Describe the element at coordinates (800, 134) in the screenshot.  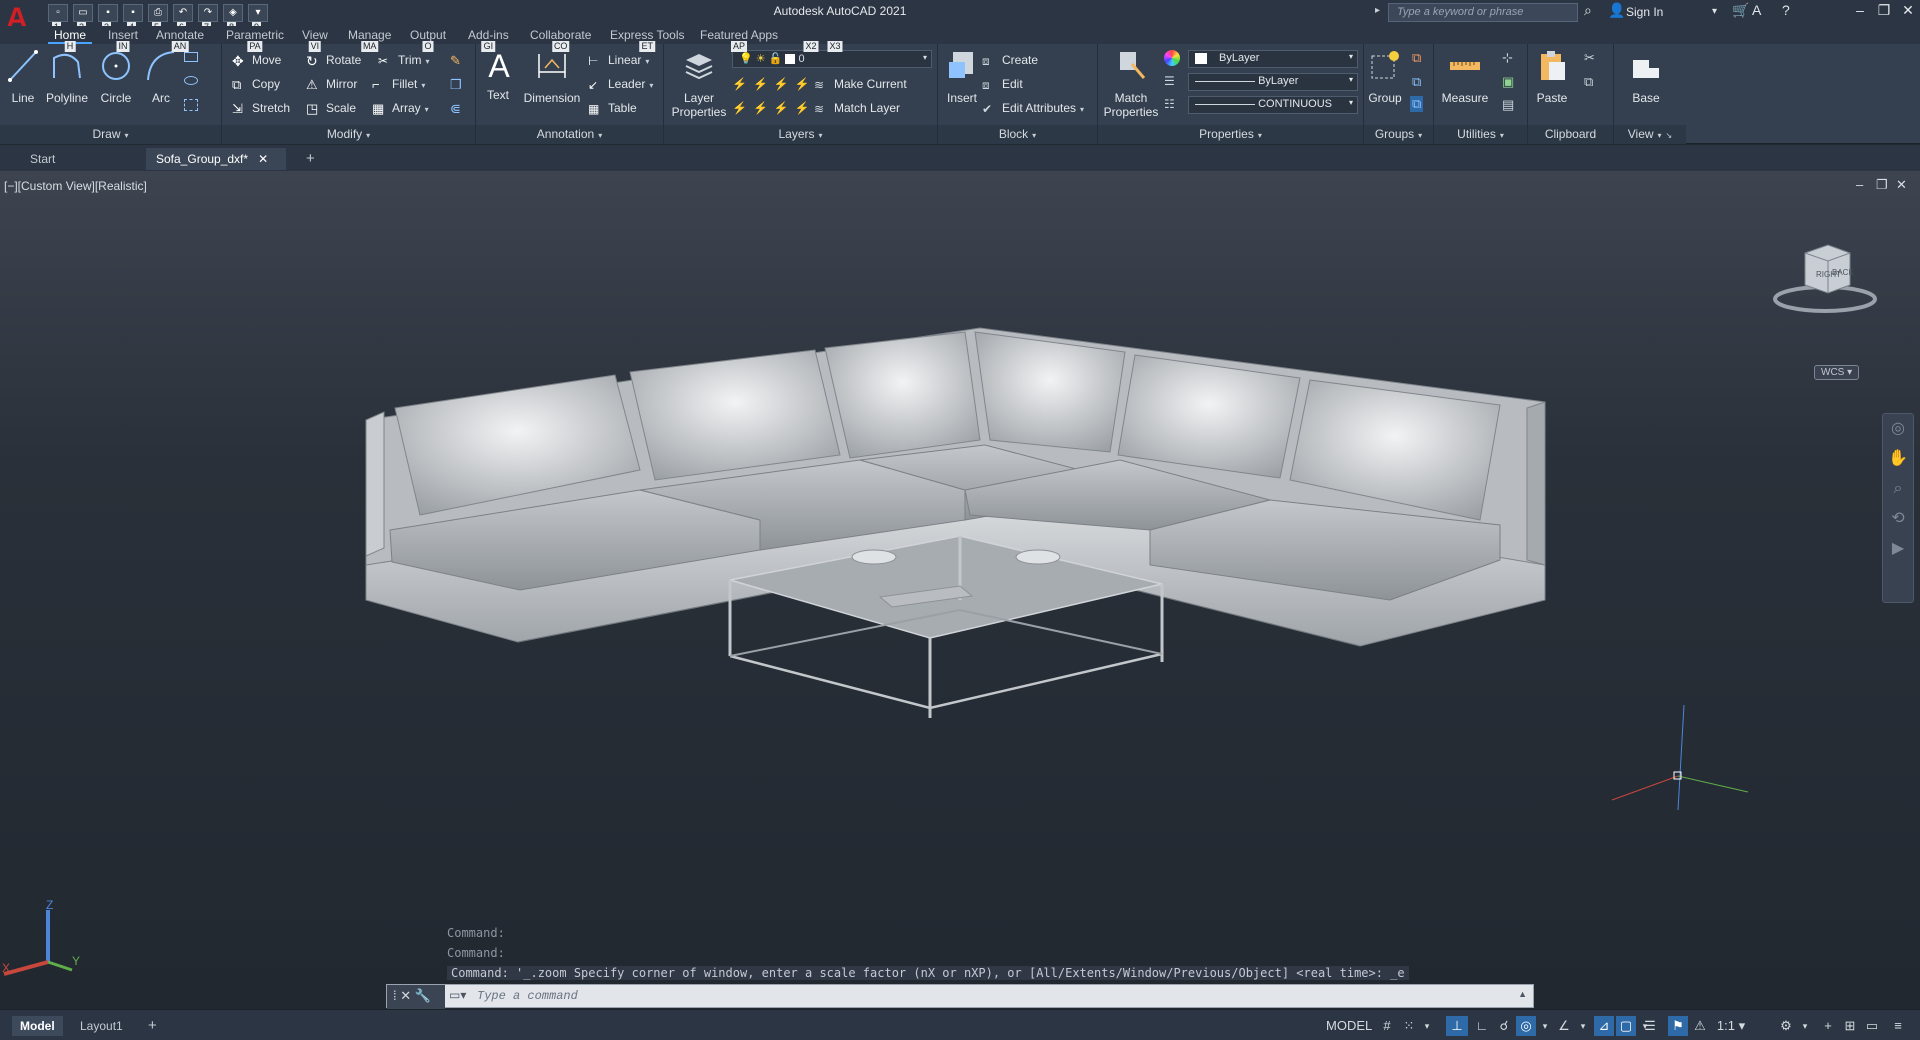
I see `panel-title-layers: Layers ▾` at that location.